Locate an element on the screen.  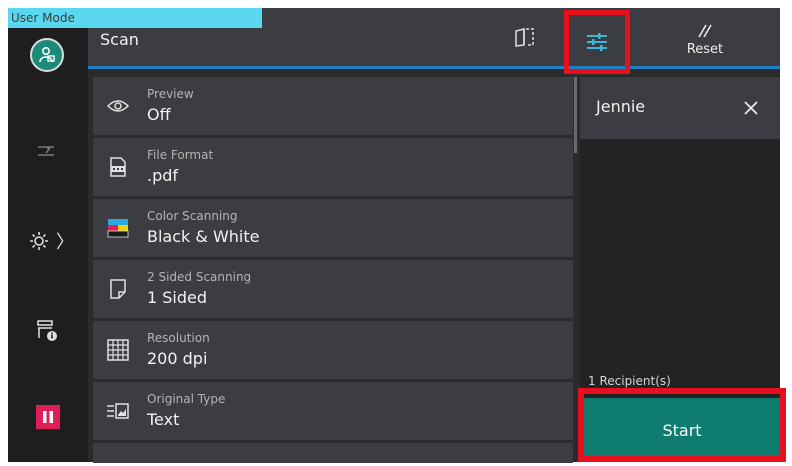
recipient-item: Jennie is located at coordinates (680, 108).